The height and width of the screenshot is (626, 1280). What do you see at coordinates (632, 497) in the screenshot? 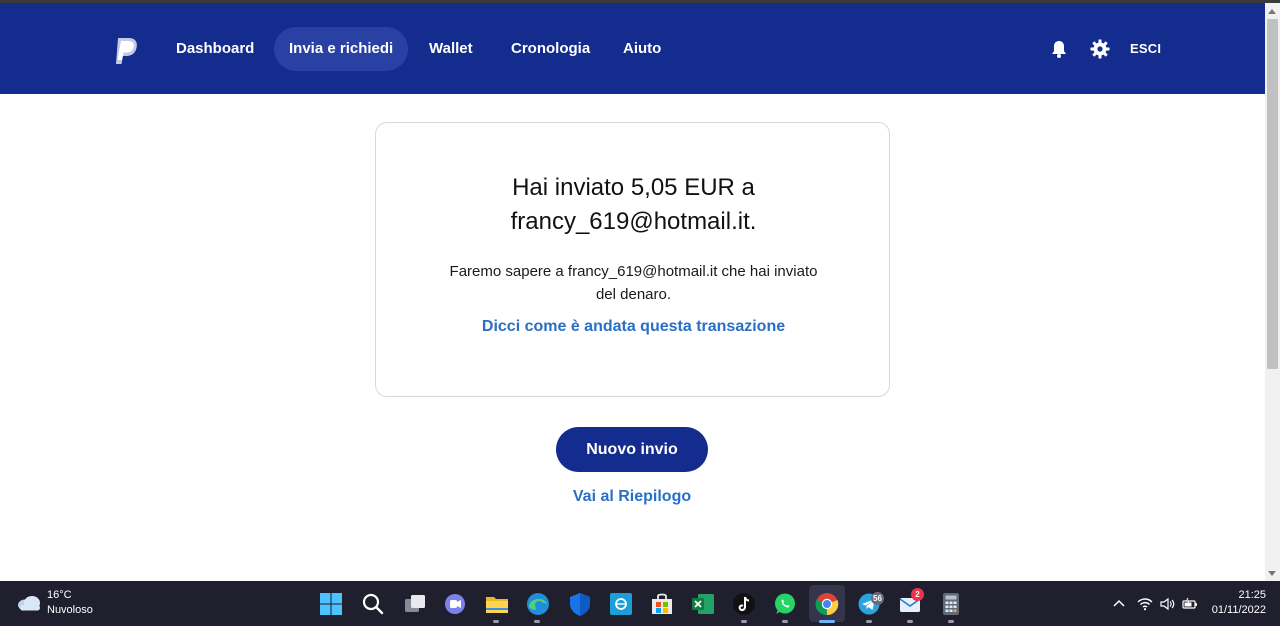
I see `summary-link: Vai al Riepilogo` at bounding box center [632, 497].